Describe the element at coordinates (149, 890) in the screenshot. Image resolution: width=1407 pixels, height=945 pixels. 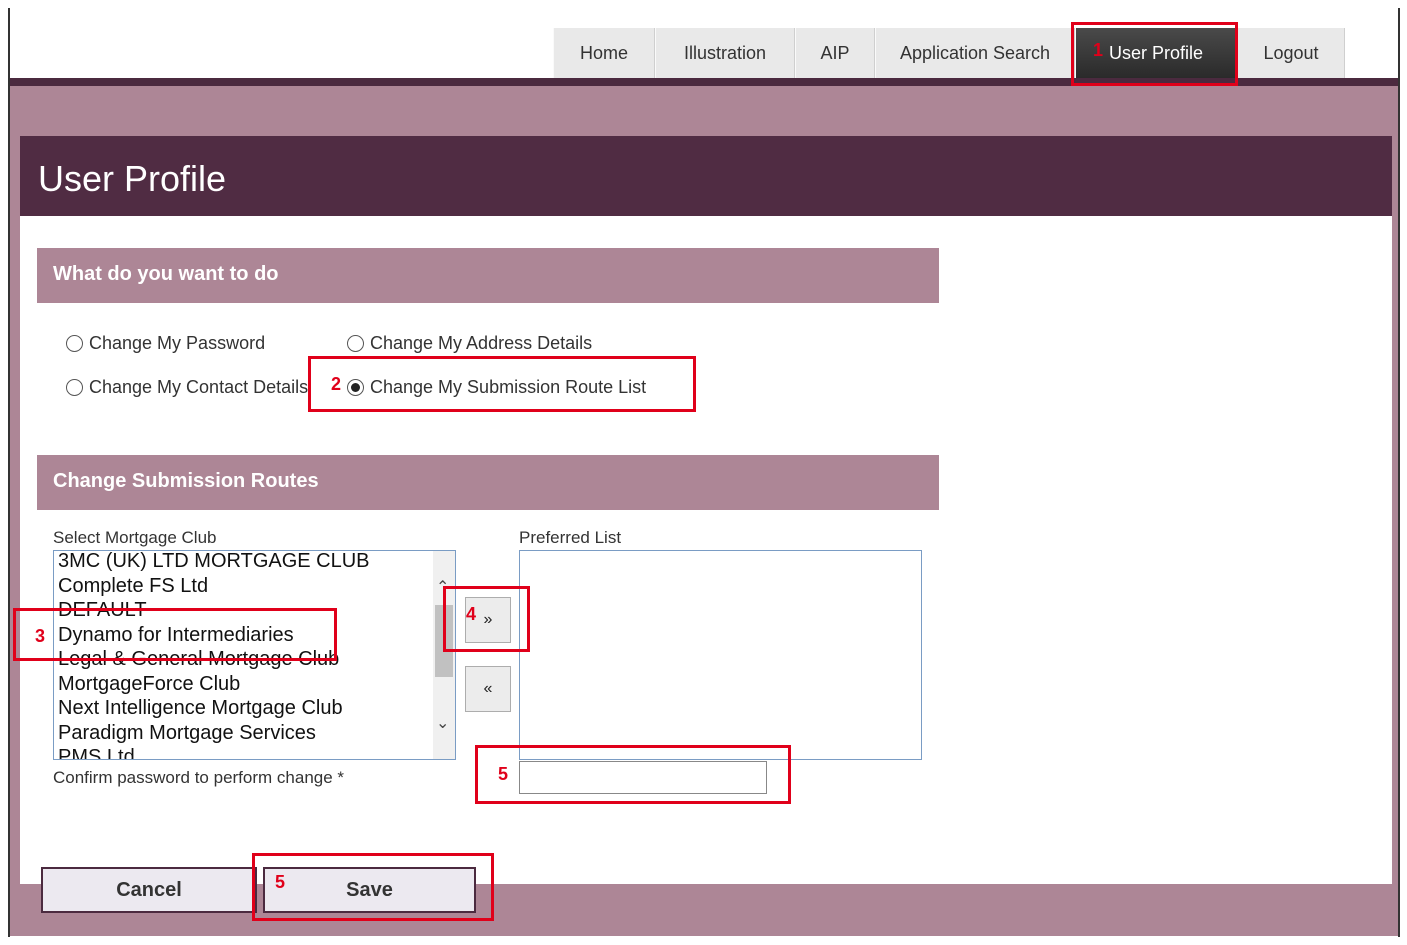
I see `cancel-button: Cancel` at that location.